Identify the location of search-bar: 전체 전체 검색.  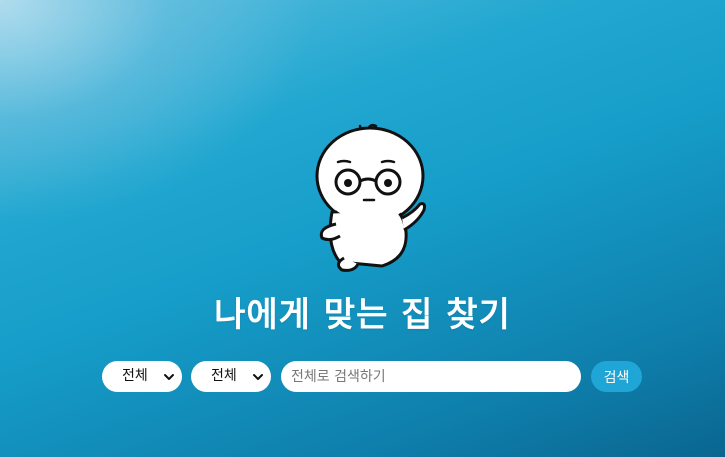
(382, 376).